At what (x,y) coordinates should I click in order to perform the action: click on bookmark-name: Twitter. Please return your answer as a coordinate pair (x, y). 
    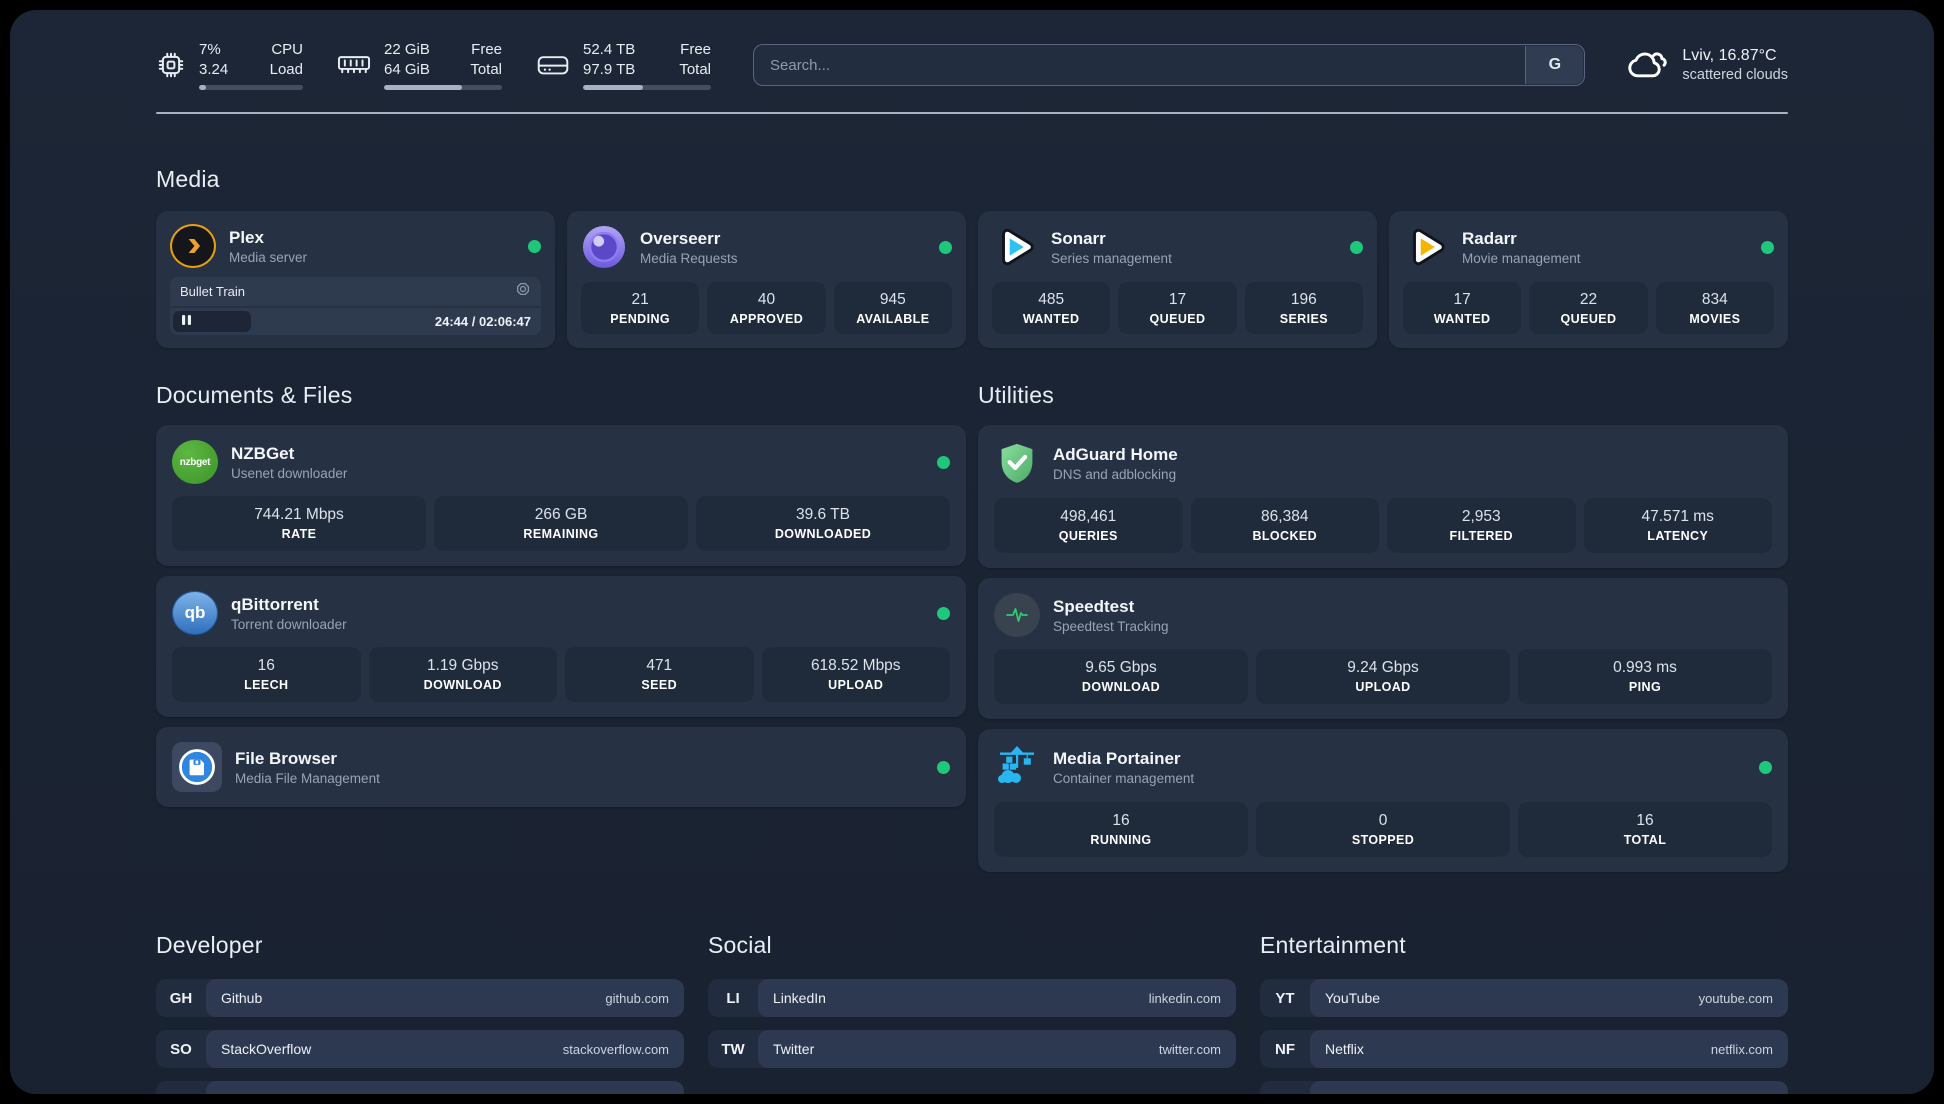
    Looking at the image, I should click on (794, 1049).